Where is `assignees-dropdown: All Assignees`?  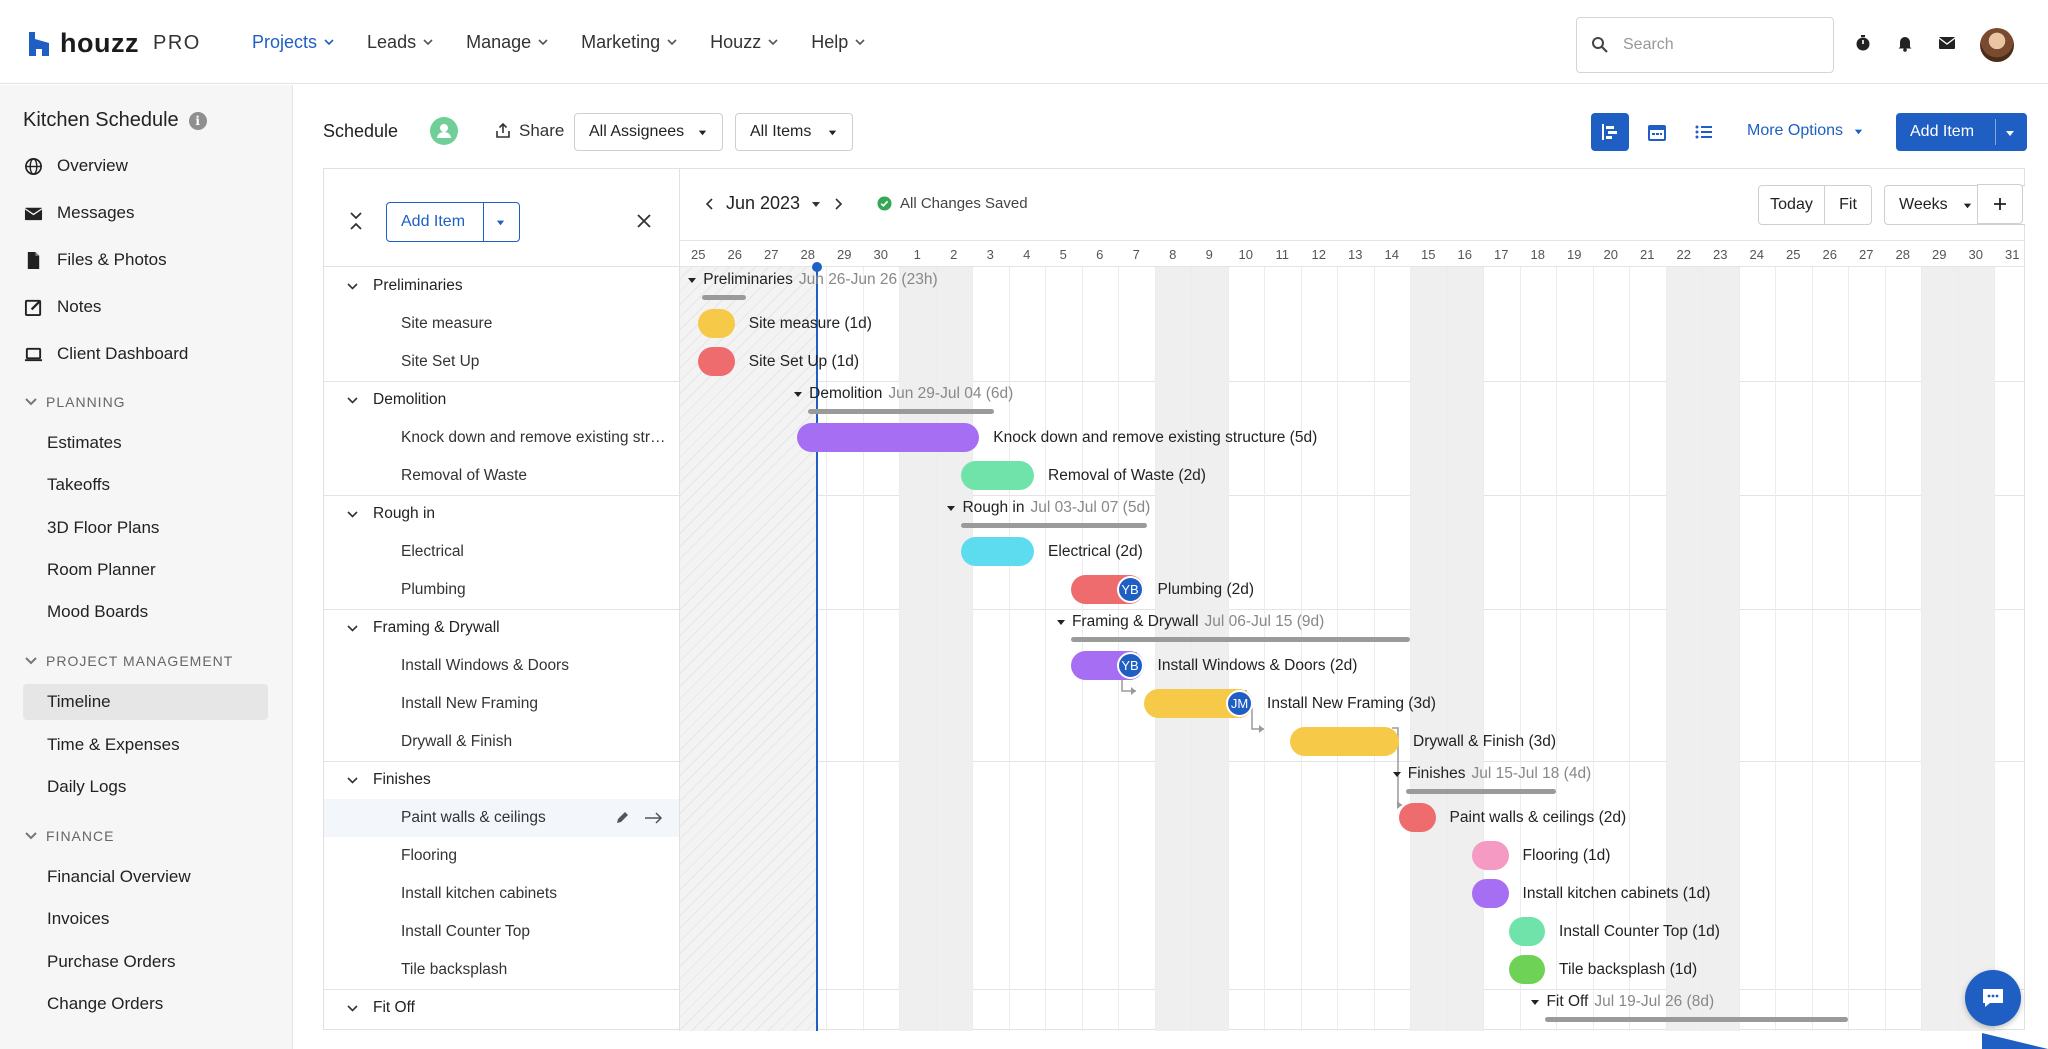 assignees-dropdown: All Assignees is located at coordinates (648, 132).